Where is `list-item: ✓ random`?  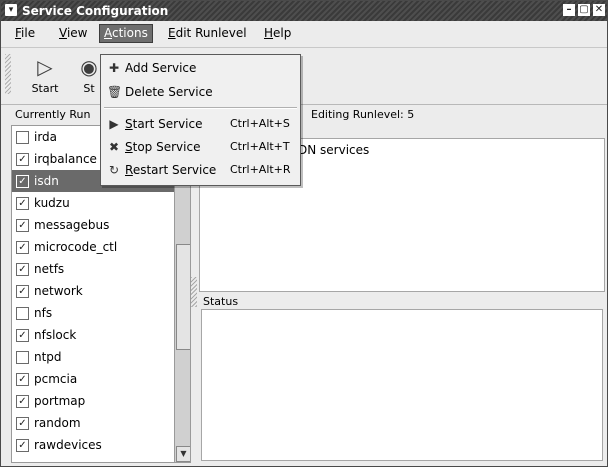
list-item: ✓ random is located at coordinates (93, 423).